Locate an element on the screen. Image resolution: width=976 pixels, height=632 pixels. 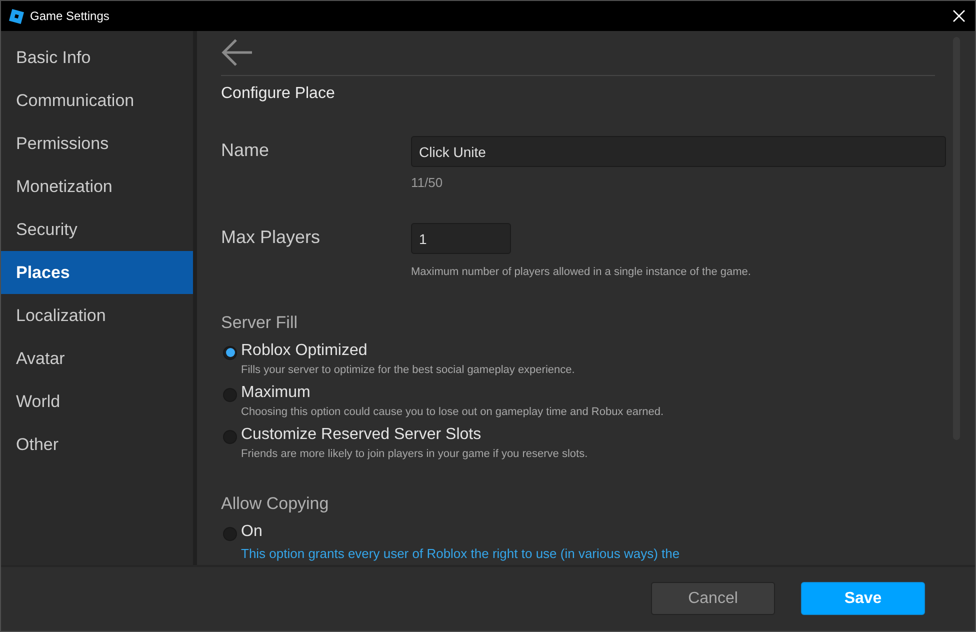
back-arrow-icon is located at coordinates (237, 52).